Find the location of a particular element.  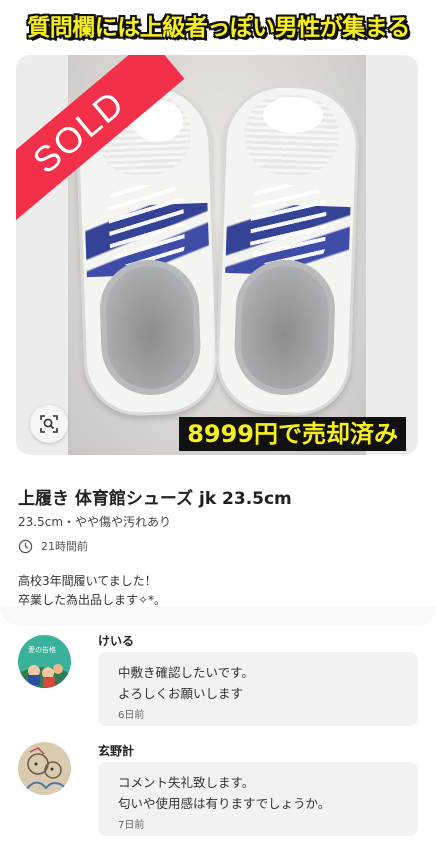

avatar is located at coordinates (44, 768).